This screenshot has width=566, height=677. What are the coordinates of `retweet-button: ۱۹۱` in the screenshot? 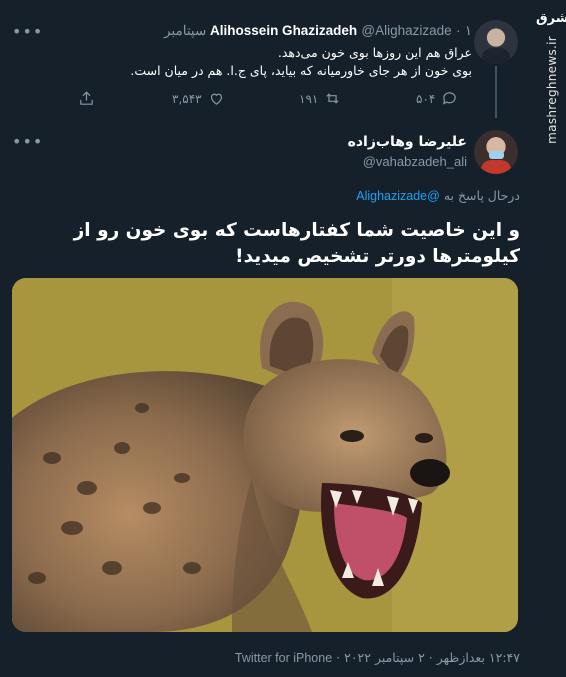 It's located at (320, 98).